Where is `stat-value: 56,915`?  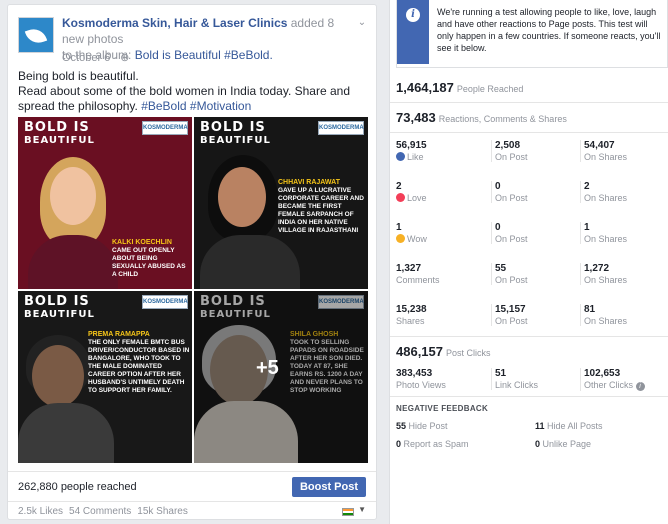
stat-value: 56,915 is located at coordinates (411, 145).